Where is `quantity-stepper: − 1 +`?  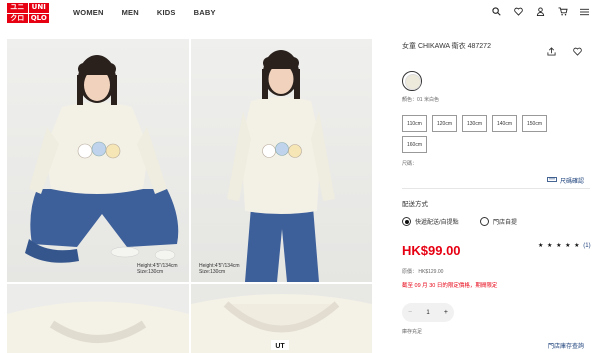 quantity-stepper: − 1 + is located at coordinates (428, 312).